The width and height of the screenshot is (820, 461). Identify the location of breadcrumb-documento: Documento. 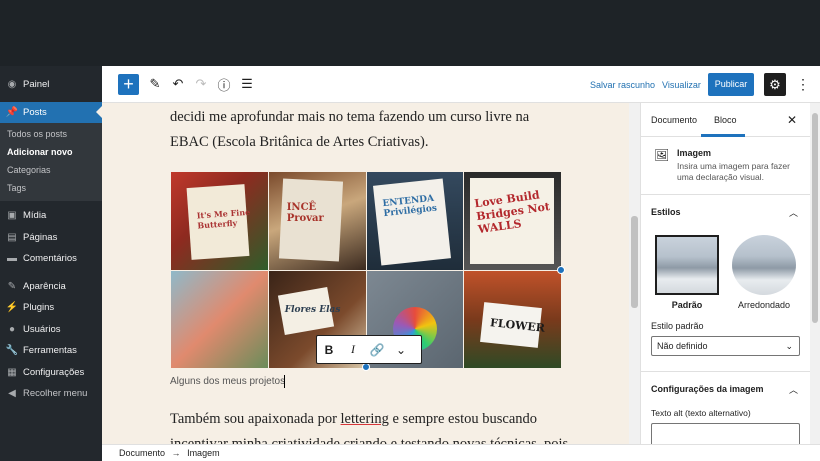
(142, 453).